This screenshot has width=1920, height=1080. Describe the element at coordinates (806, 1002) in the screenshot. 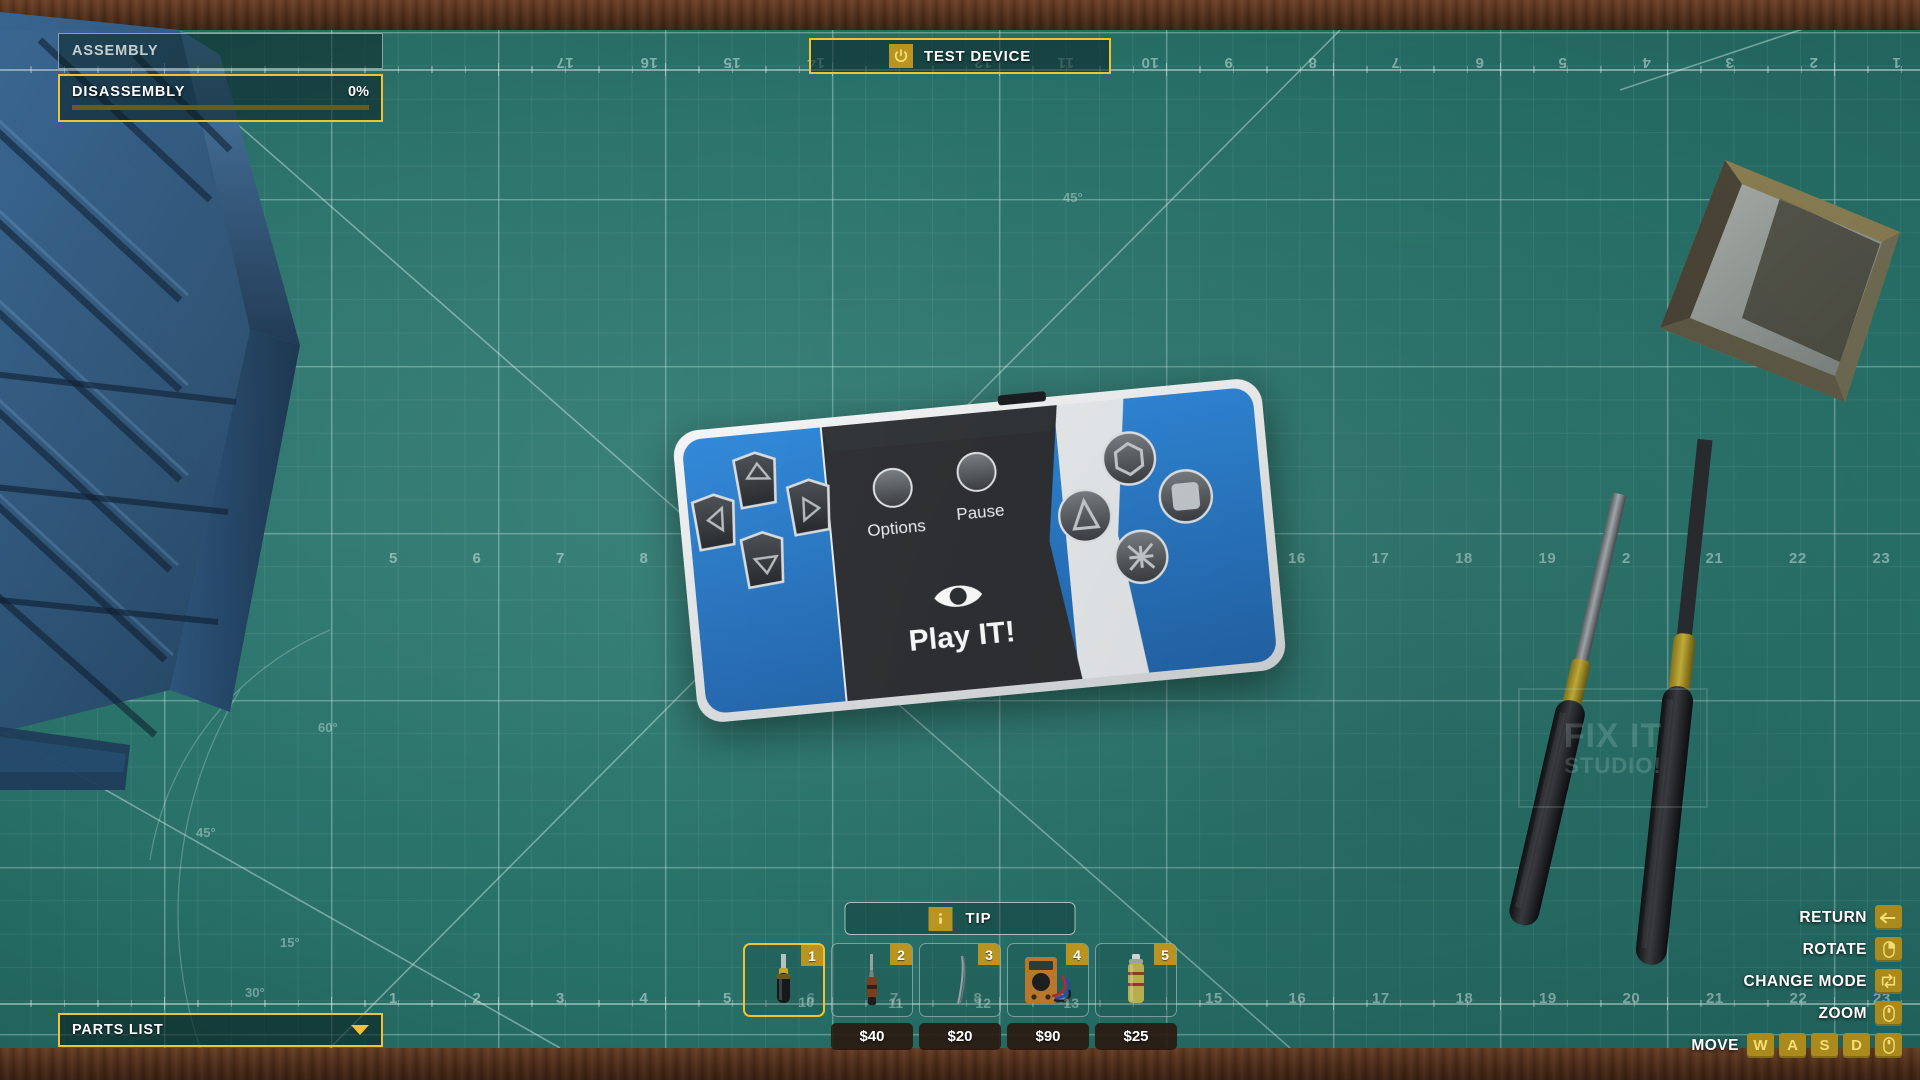

I see `tool-slot-bg-number: 10` at that location.